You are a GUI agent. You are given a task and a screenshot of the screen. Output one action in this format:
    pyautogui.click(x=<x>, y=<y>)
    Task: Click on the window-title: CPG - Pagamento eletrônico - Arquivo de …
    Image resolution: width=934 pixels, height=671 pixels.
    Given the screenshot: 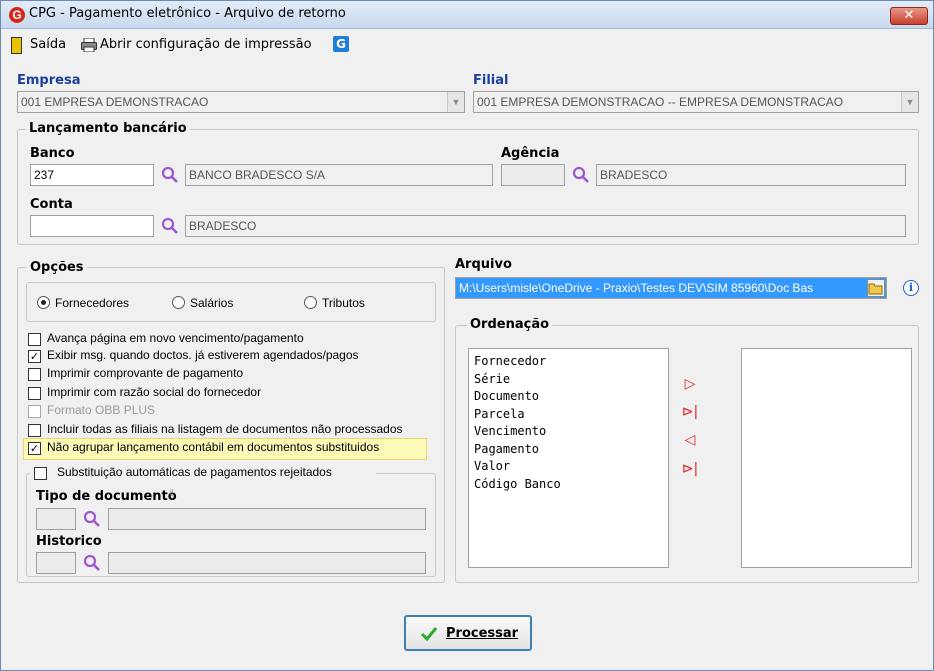 What is the action you would take?
    pyautogui.click(x=187, y=13)
    